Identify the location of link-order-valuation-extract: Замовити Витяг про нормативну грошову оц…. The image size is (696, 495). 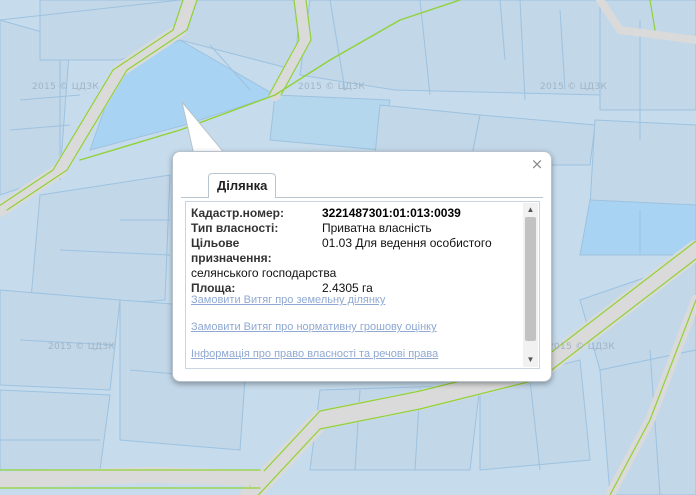
(314, 327).